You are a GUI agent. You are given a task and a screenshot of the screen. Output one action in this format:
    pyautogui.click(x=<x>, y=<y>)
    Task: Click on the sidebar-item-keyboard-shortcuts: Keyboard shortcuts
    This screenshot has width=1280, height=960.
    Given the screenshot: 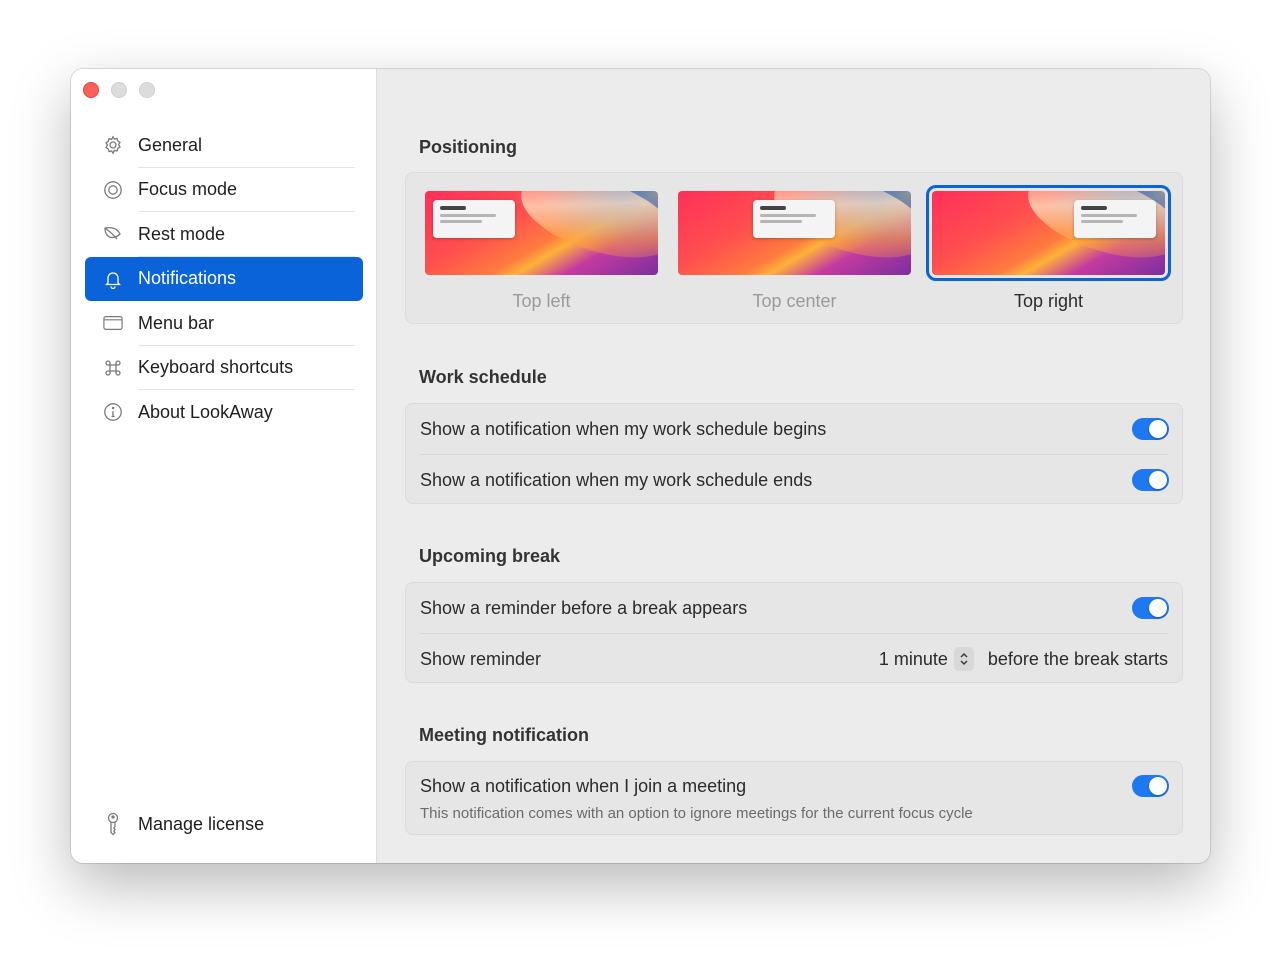 What is the action you would take?
    pyautogui.click(x=224, y=368)
    